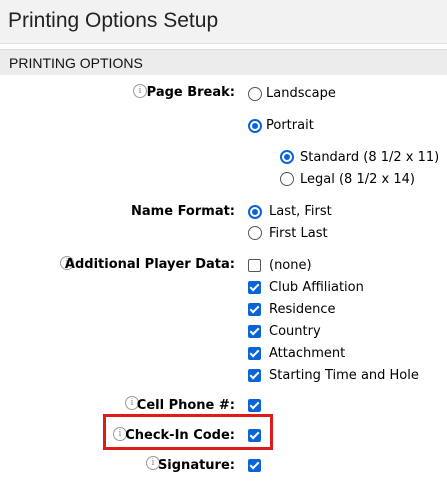 The height and width of the screenshot is (483, 447). What do you see at coordinates (113, 20) in the screenshot?
I see `page-title: Printing Options Setup` at bounding box center [113, 20].